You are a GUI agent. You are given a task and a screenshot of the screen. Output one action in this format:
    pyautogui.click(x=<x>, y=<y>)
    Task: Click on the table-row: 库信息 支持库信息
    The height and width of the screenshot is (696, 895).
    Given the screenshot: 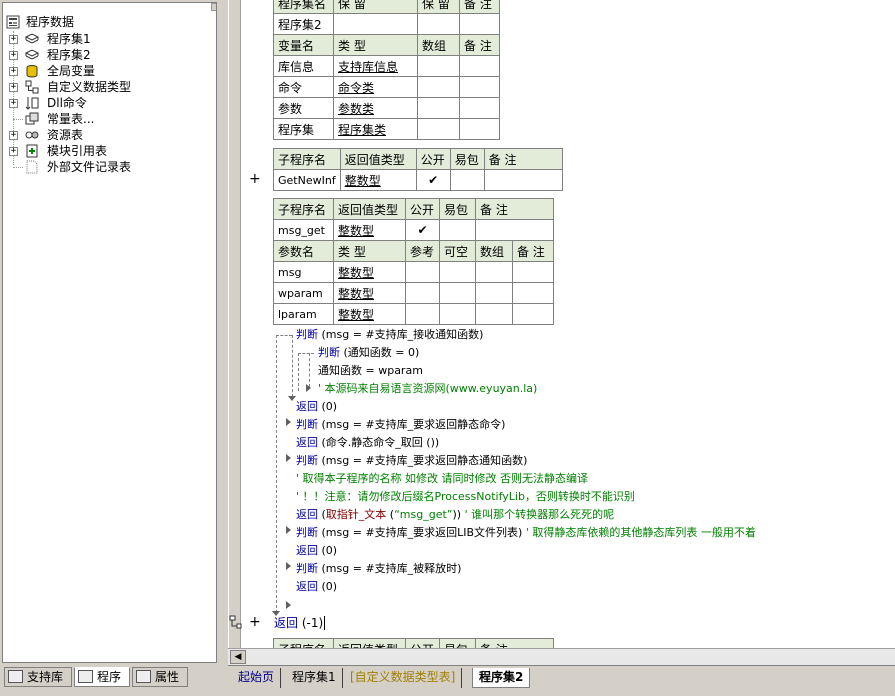 What is the action you would take?
    pyautogui.click(x=386, y=66)
    